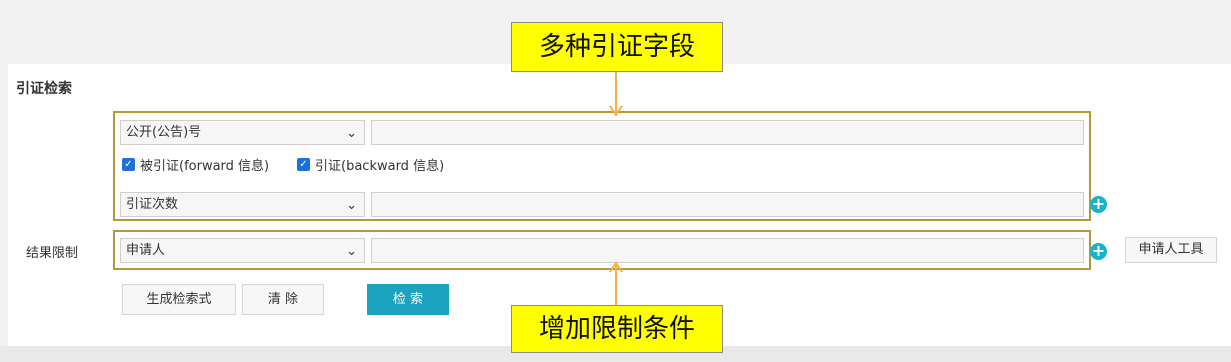 The width and height of the screenshot is (1231, 362). What do you see at coordinates (164, 132) in the screenshot?
I see `citation-field-select-1-value: 公开(公告)号` at bounding box center [164, 132].